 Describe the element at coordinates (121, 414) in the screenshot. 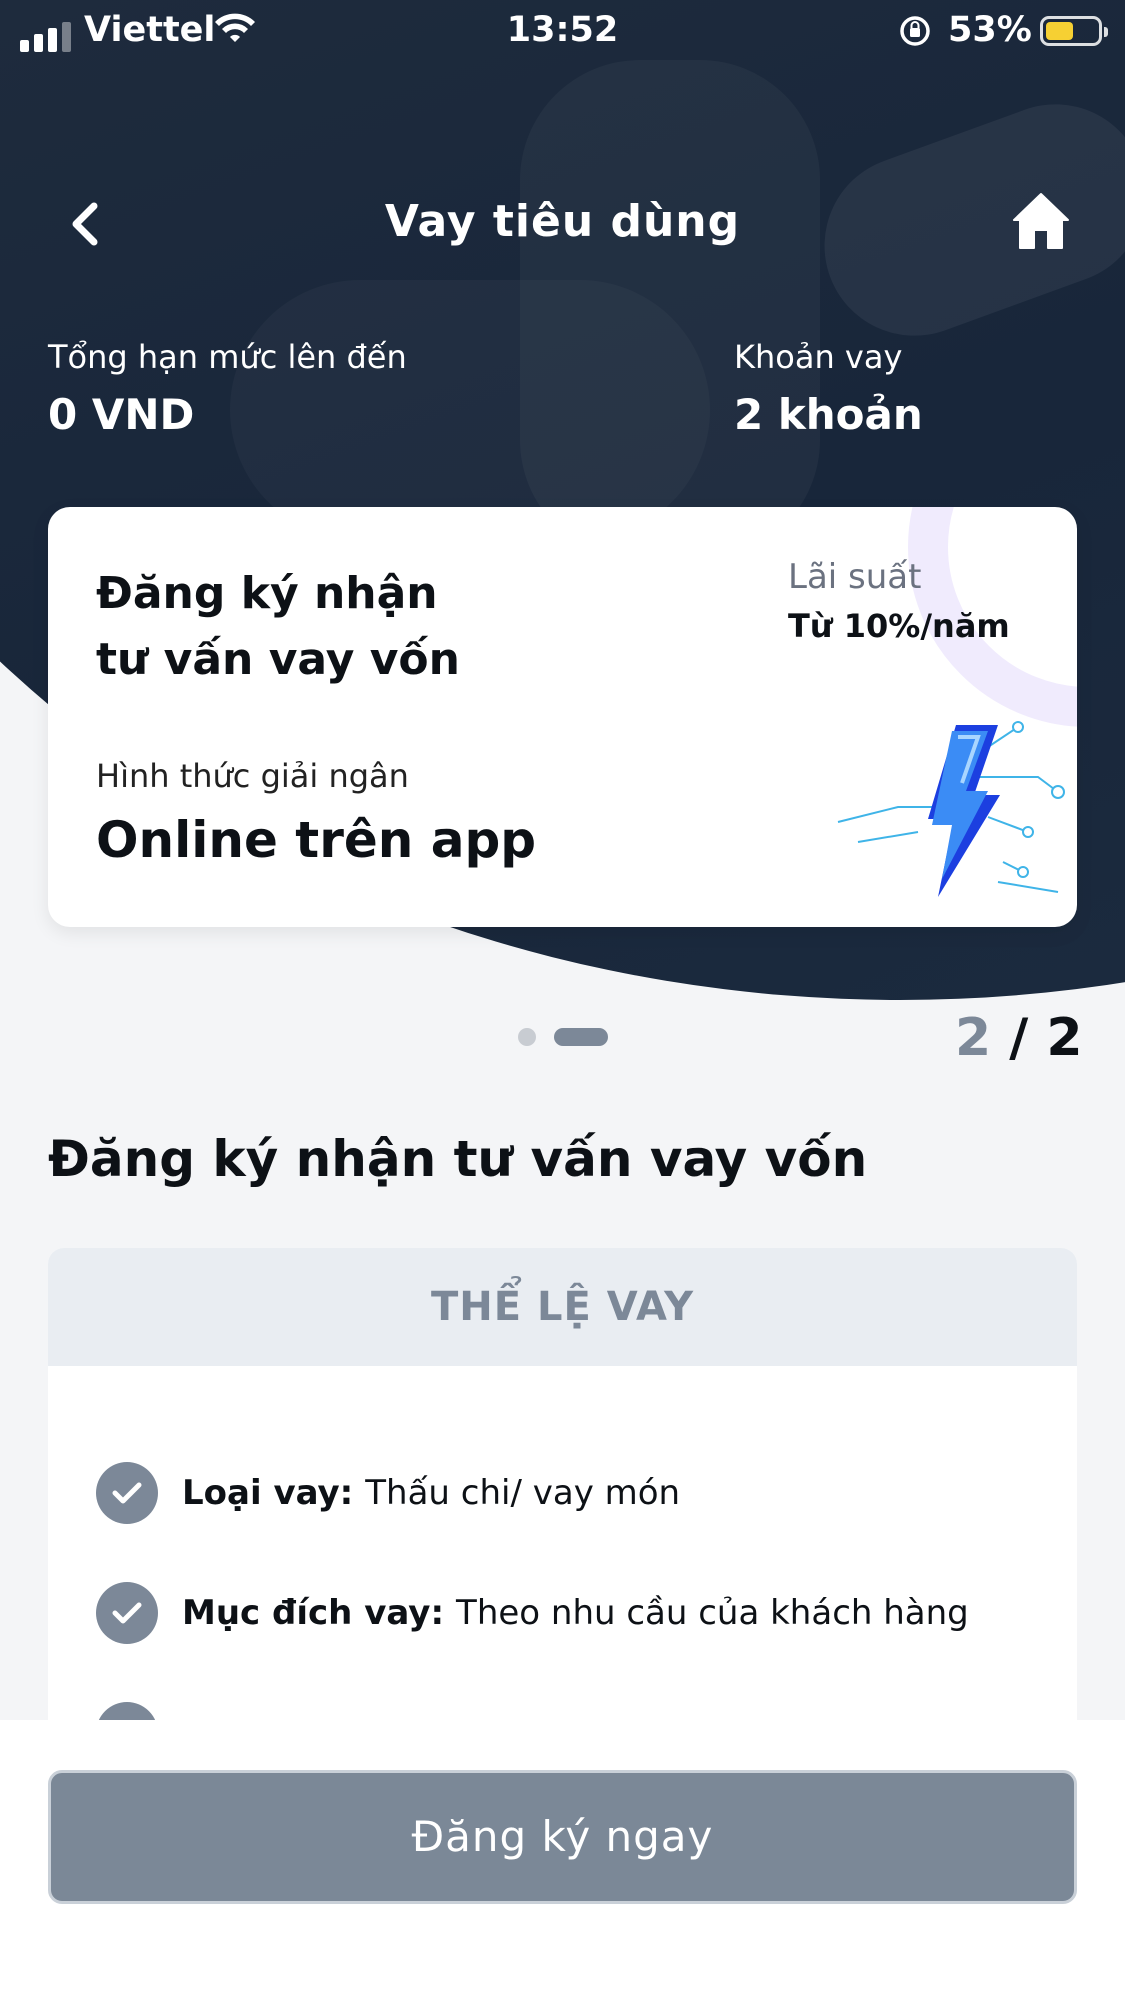

I see `credit-limit-value: 0 VND` at that location.